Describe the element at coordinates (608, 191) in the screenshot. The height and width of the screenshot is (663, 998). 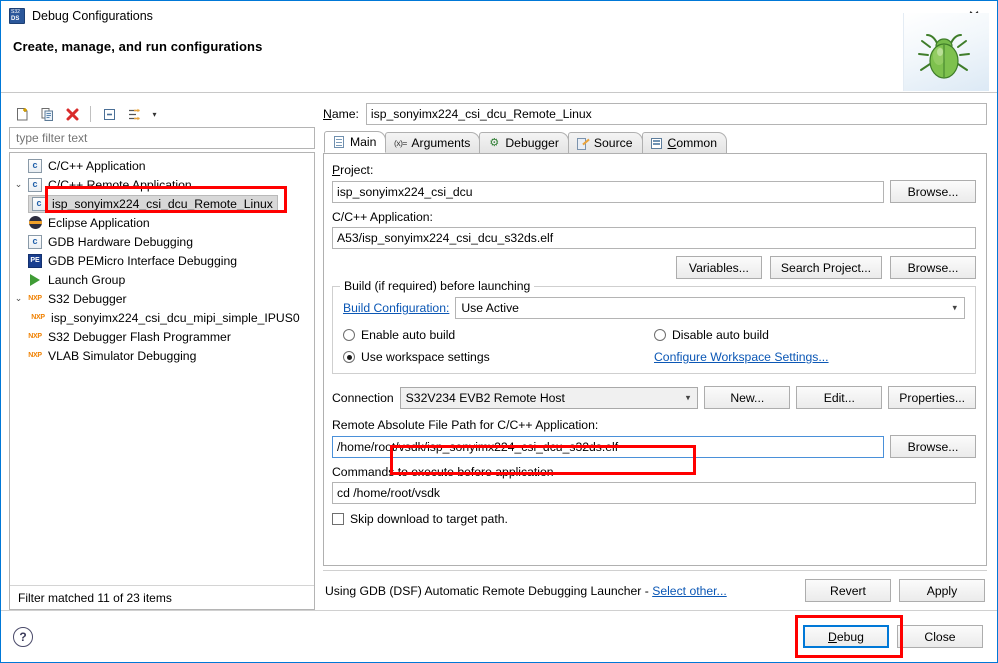
I see `project-input` at that location.